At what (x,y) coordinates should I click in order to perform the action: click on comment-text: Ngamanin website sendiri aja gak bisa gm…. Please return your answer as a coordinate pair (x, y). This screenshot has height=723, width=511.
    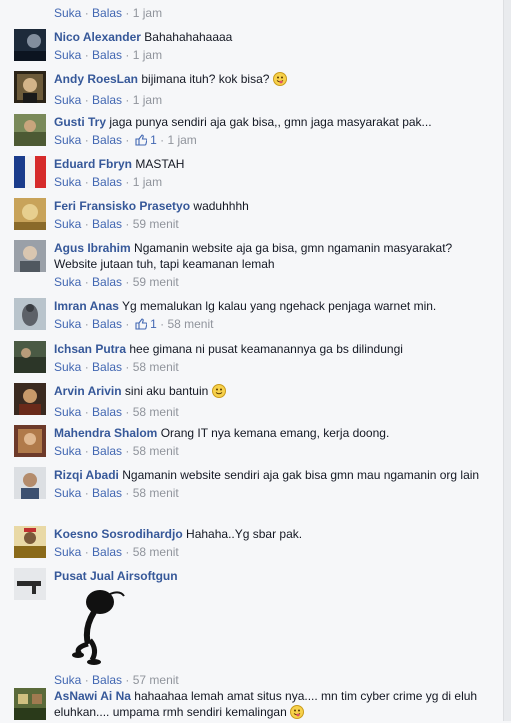
    Looking at the image, I should click on (301, 475).